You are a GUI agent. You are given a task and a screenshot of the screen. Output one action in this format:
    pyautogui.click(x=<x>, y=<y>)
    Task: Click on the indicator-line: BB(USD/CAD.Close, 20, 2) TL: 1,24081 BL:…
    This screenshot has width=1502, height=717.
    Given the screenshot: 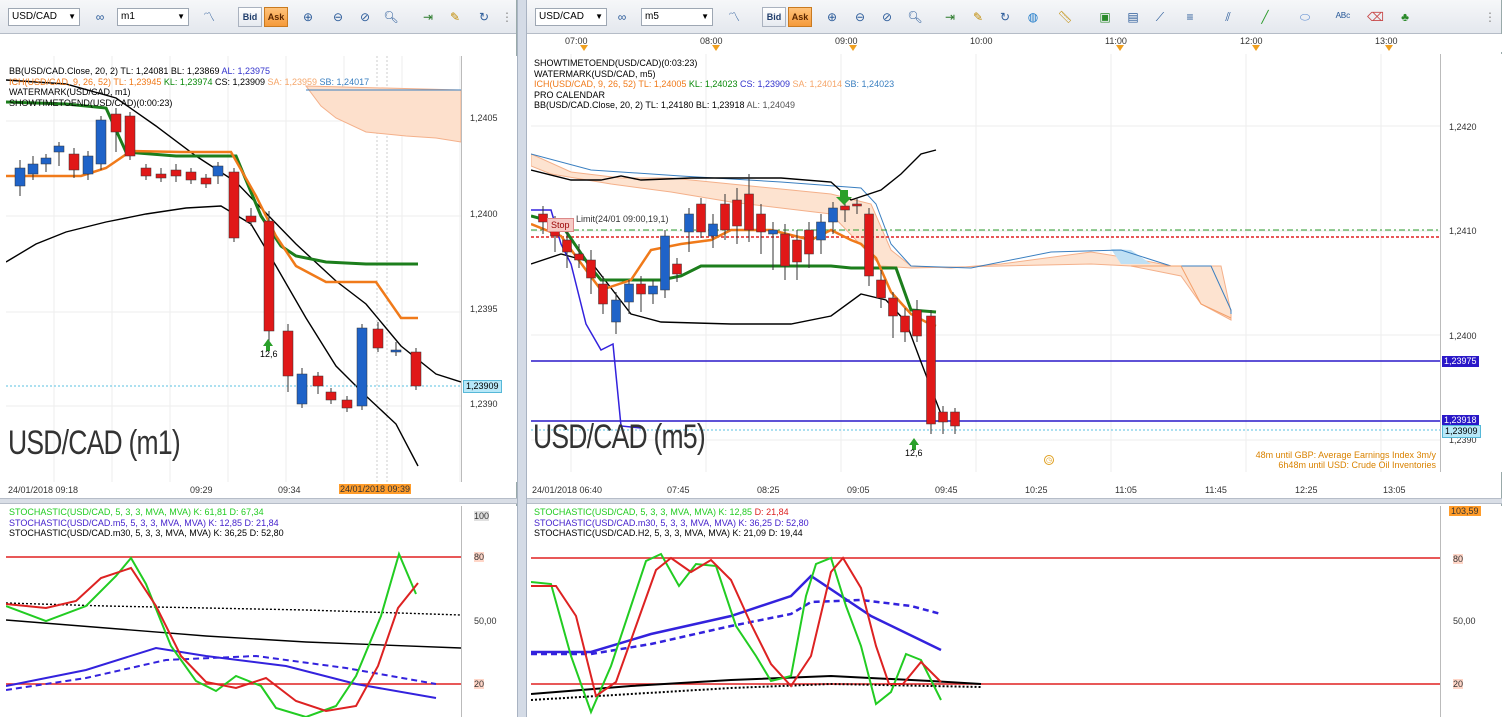 What is the action you would take?
    pyautogui.click(x=189, y=71)
    